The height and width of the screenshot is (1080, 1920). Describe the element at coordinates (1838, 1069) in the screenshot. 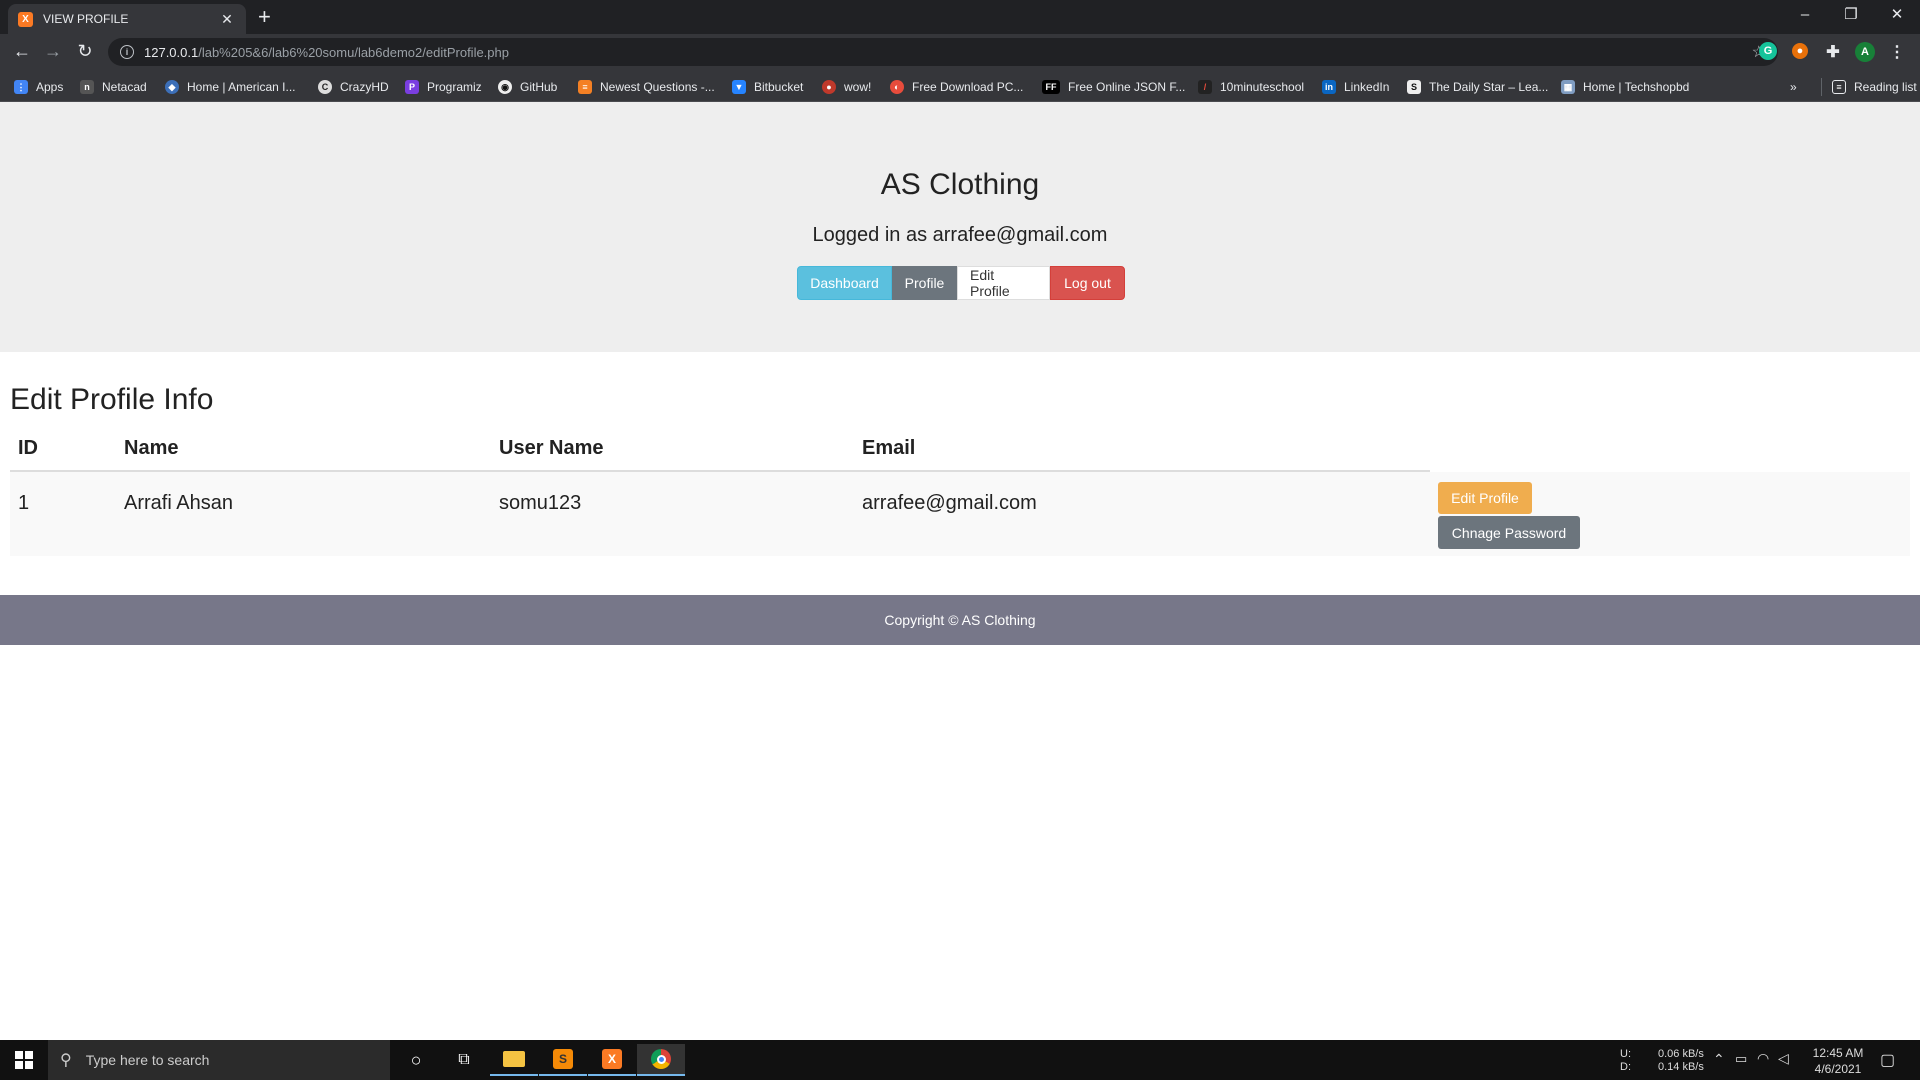

I see `clock-date: 4/6/2021` at that location.